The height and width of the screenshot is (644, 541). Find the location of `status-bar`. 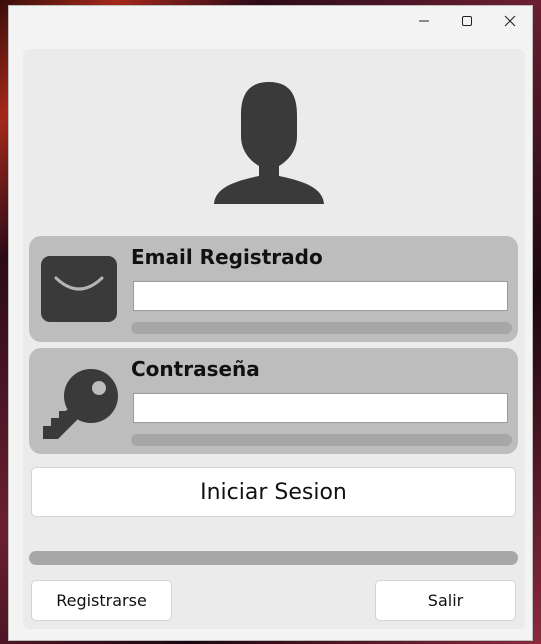

status-bar is located at coordinates (273, 558).